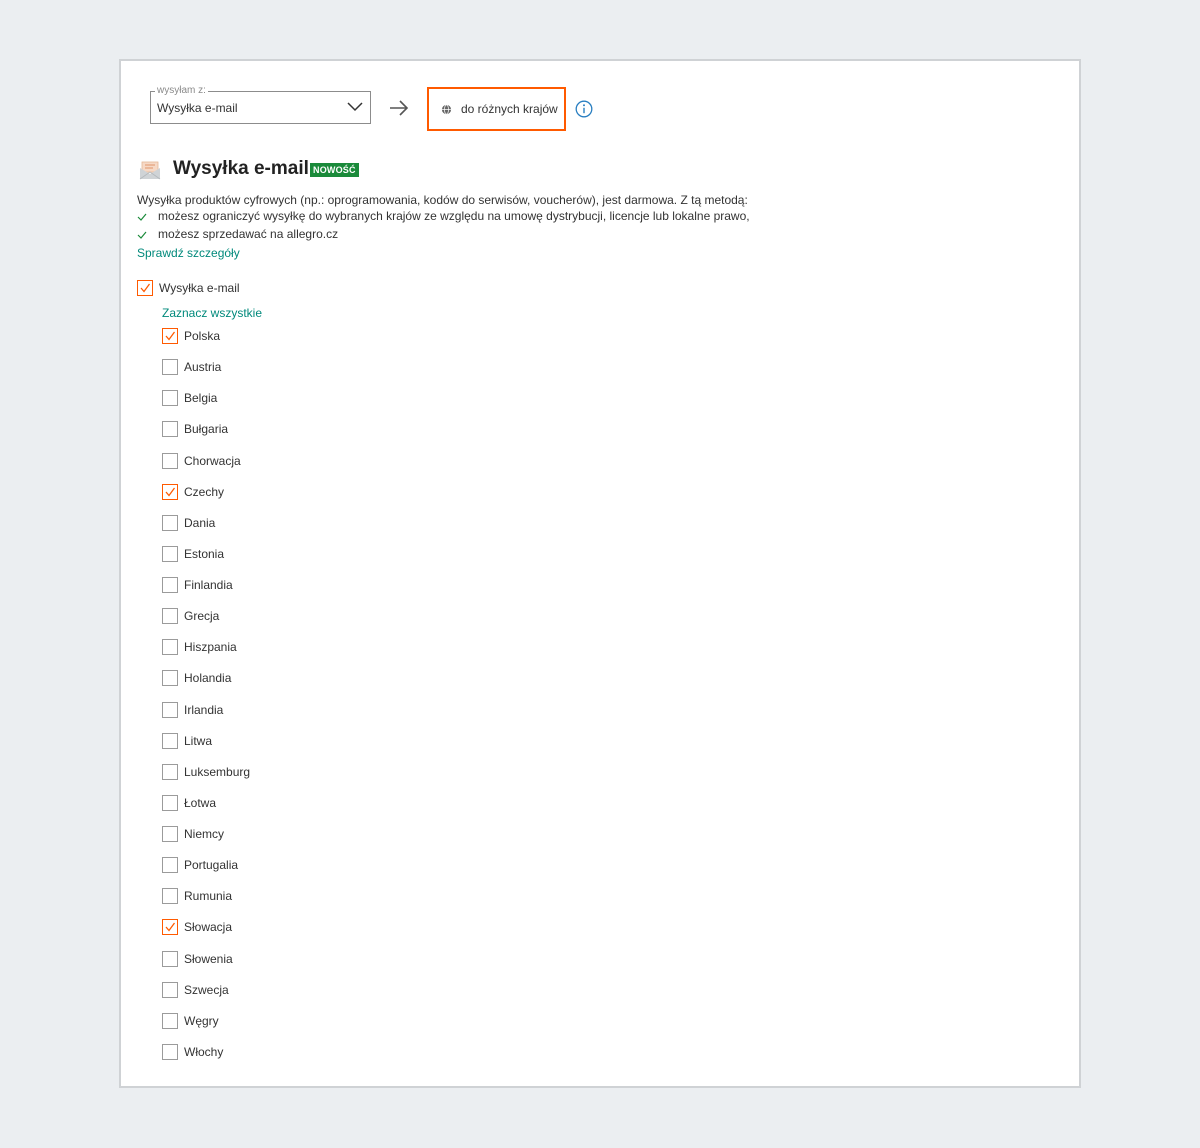 This screenshot has height=1148, width=1200. I want to click on country-label: Włochy, so click(204, 1052).